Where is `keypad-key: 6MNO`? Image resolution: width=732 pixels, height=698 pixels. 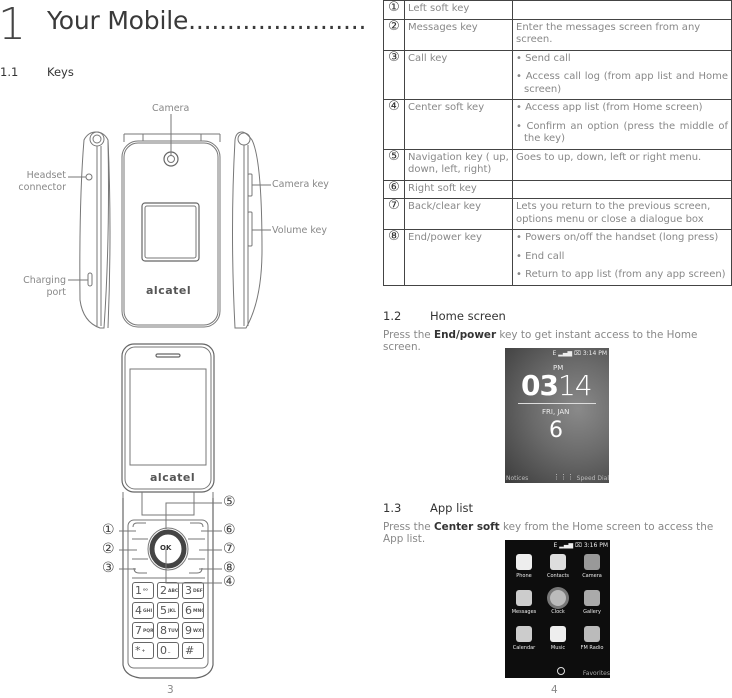
keypad-key: 6MNO is located at coordinates (193, 610).